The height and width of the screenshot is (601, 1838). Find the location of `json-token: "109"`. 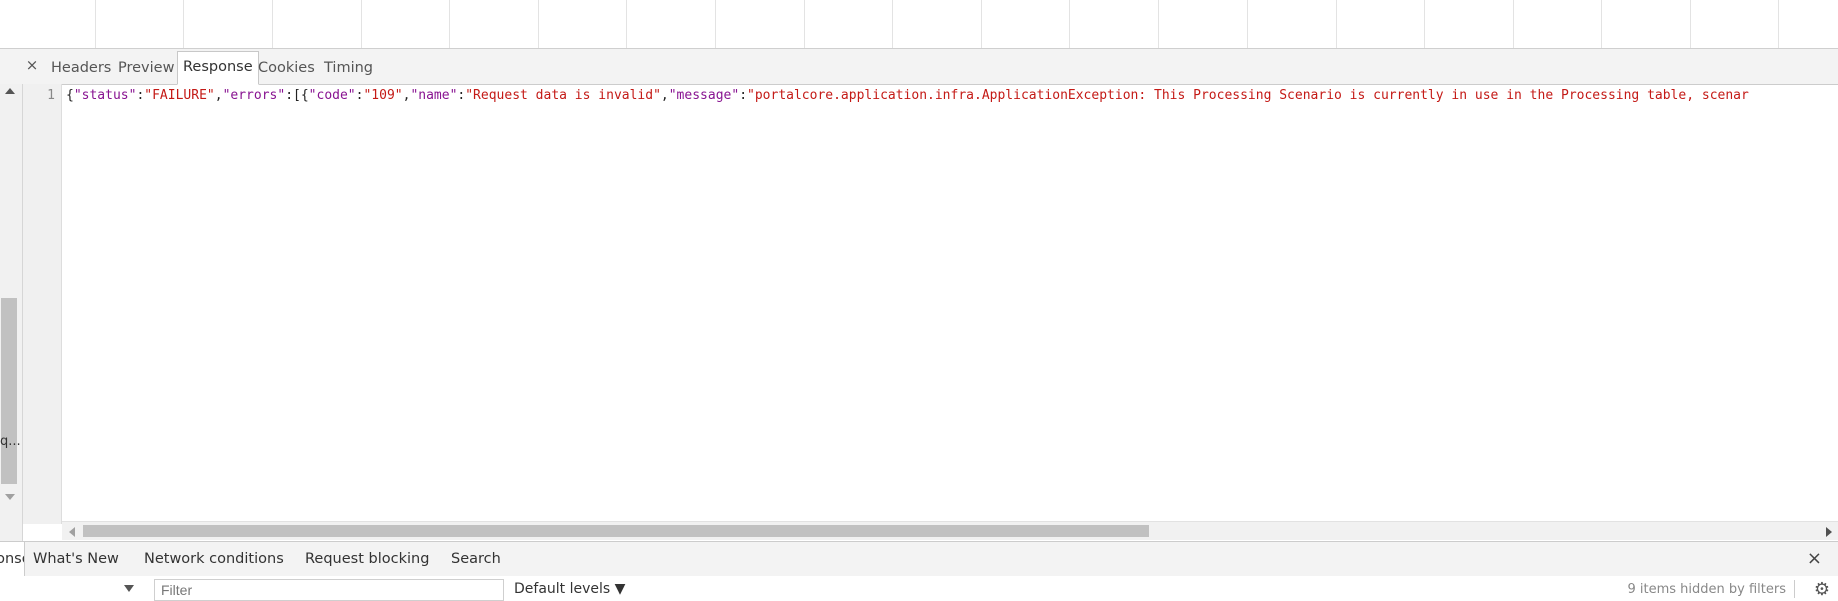

json-token: "109" is located at coordinates (383, 95).